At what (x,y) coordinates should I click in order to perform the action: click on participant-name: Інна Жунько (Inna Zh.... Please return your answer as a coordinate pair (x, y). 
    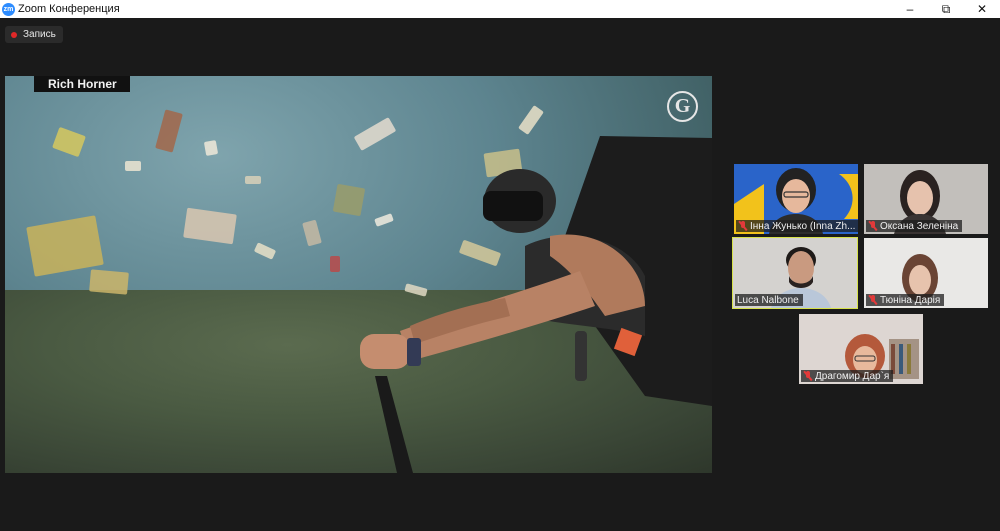
    Looking at the image, I should click on (797, 226).